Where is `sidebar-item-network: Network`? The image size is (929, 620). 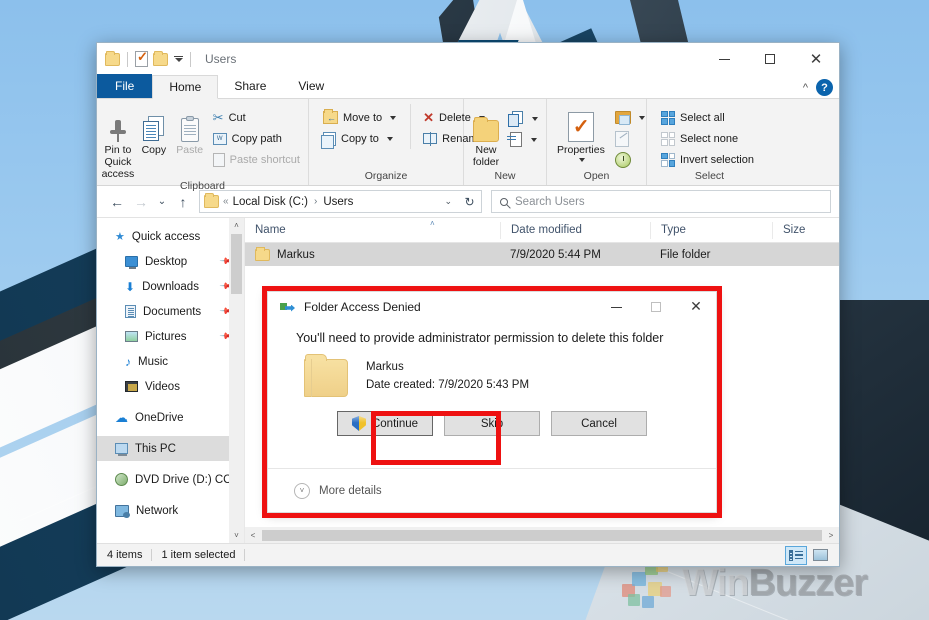 sidebar-item-network: Network is located at coordinates (170, 510).